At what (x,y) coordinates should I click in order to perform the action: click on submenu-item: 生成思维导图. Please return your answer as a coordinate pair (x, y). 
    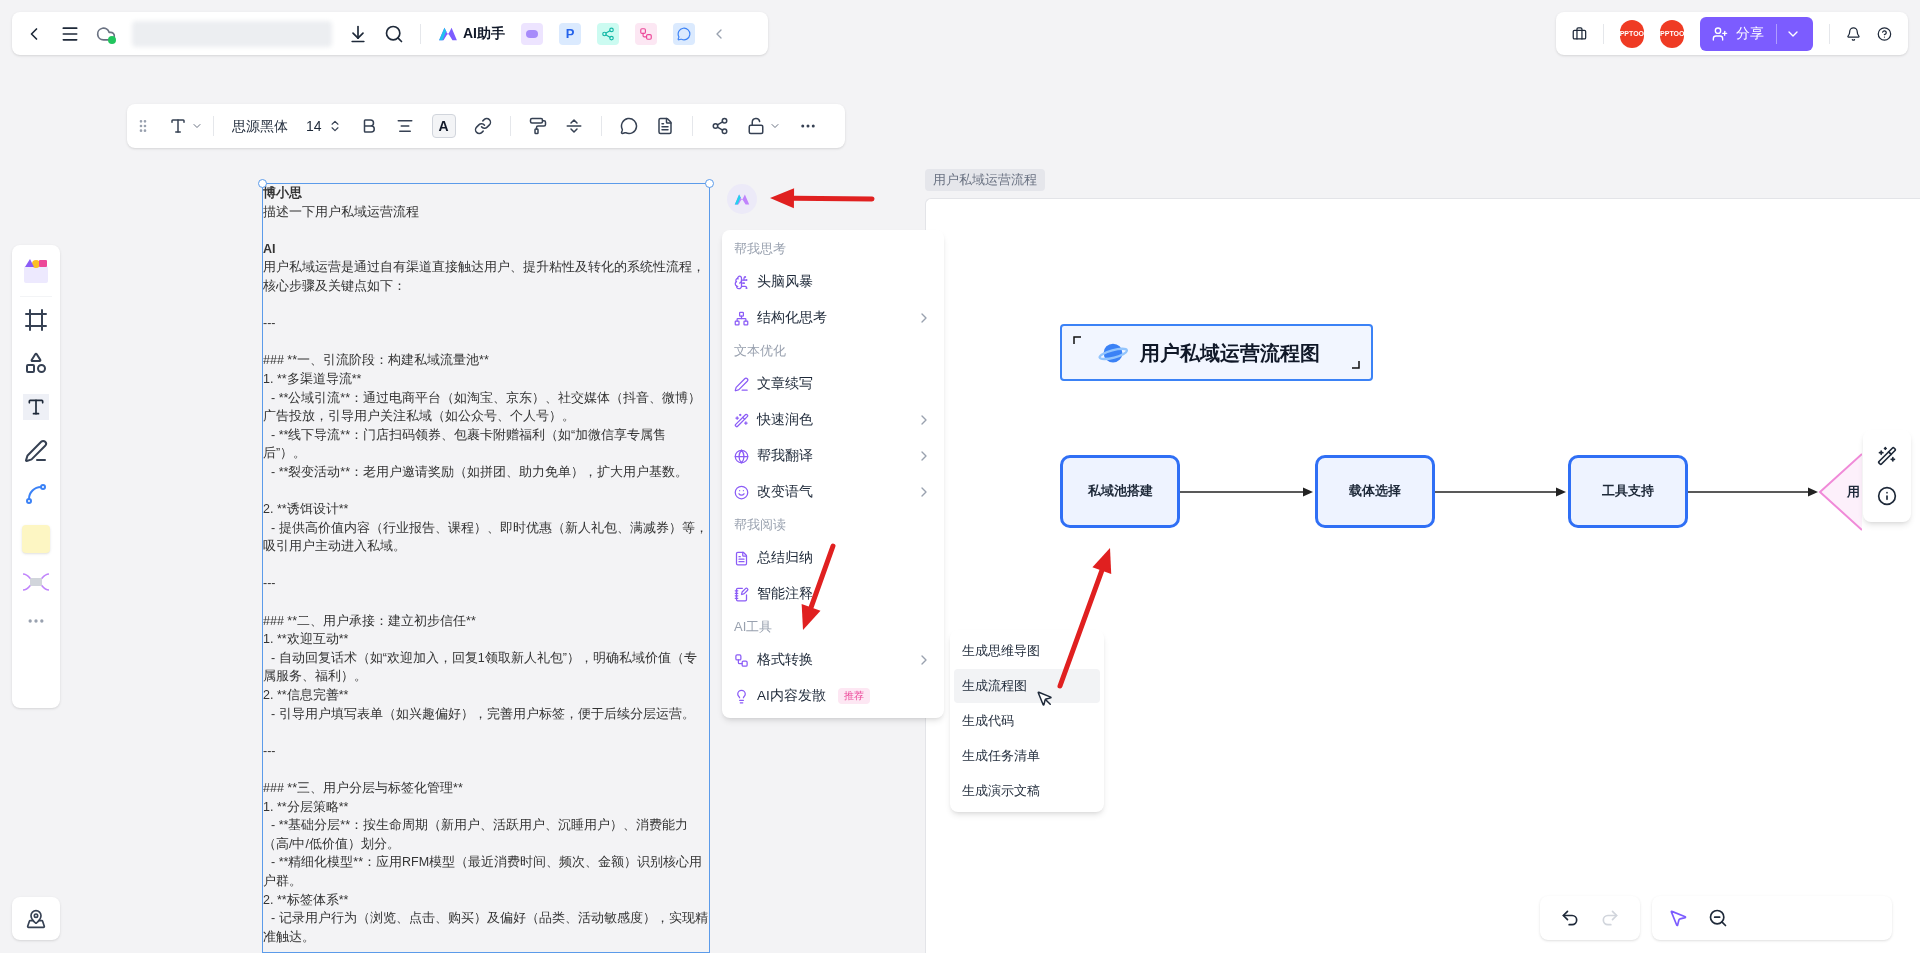
    Looking at the image, I should click on (1027, 651).